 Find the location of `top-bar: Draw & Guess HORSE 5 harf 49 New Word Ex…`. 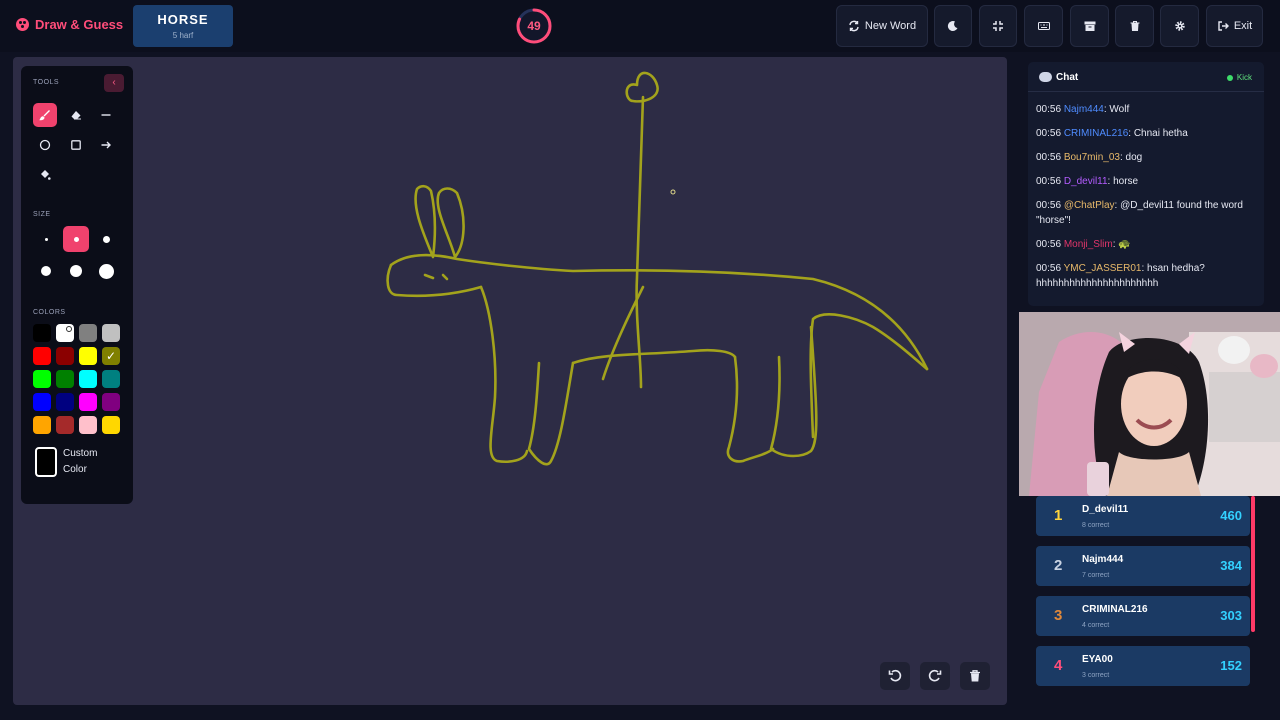

top-bar: Draw & Guess HORSE 5 harf 49 New Word Ex… is located at coordinates (640, 26).